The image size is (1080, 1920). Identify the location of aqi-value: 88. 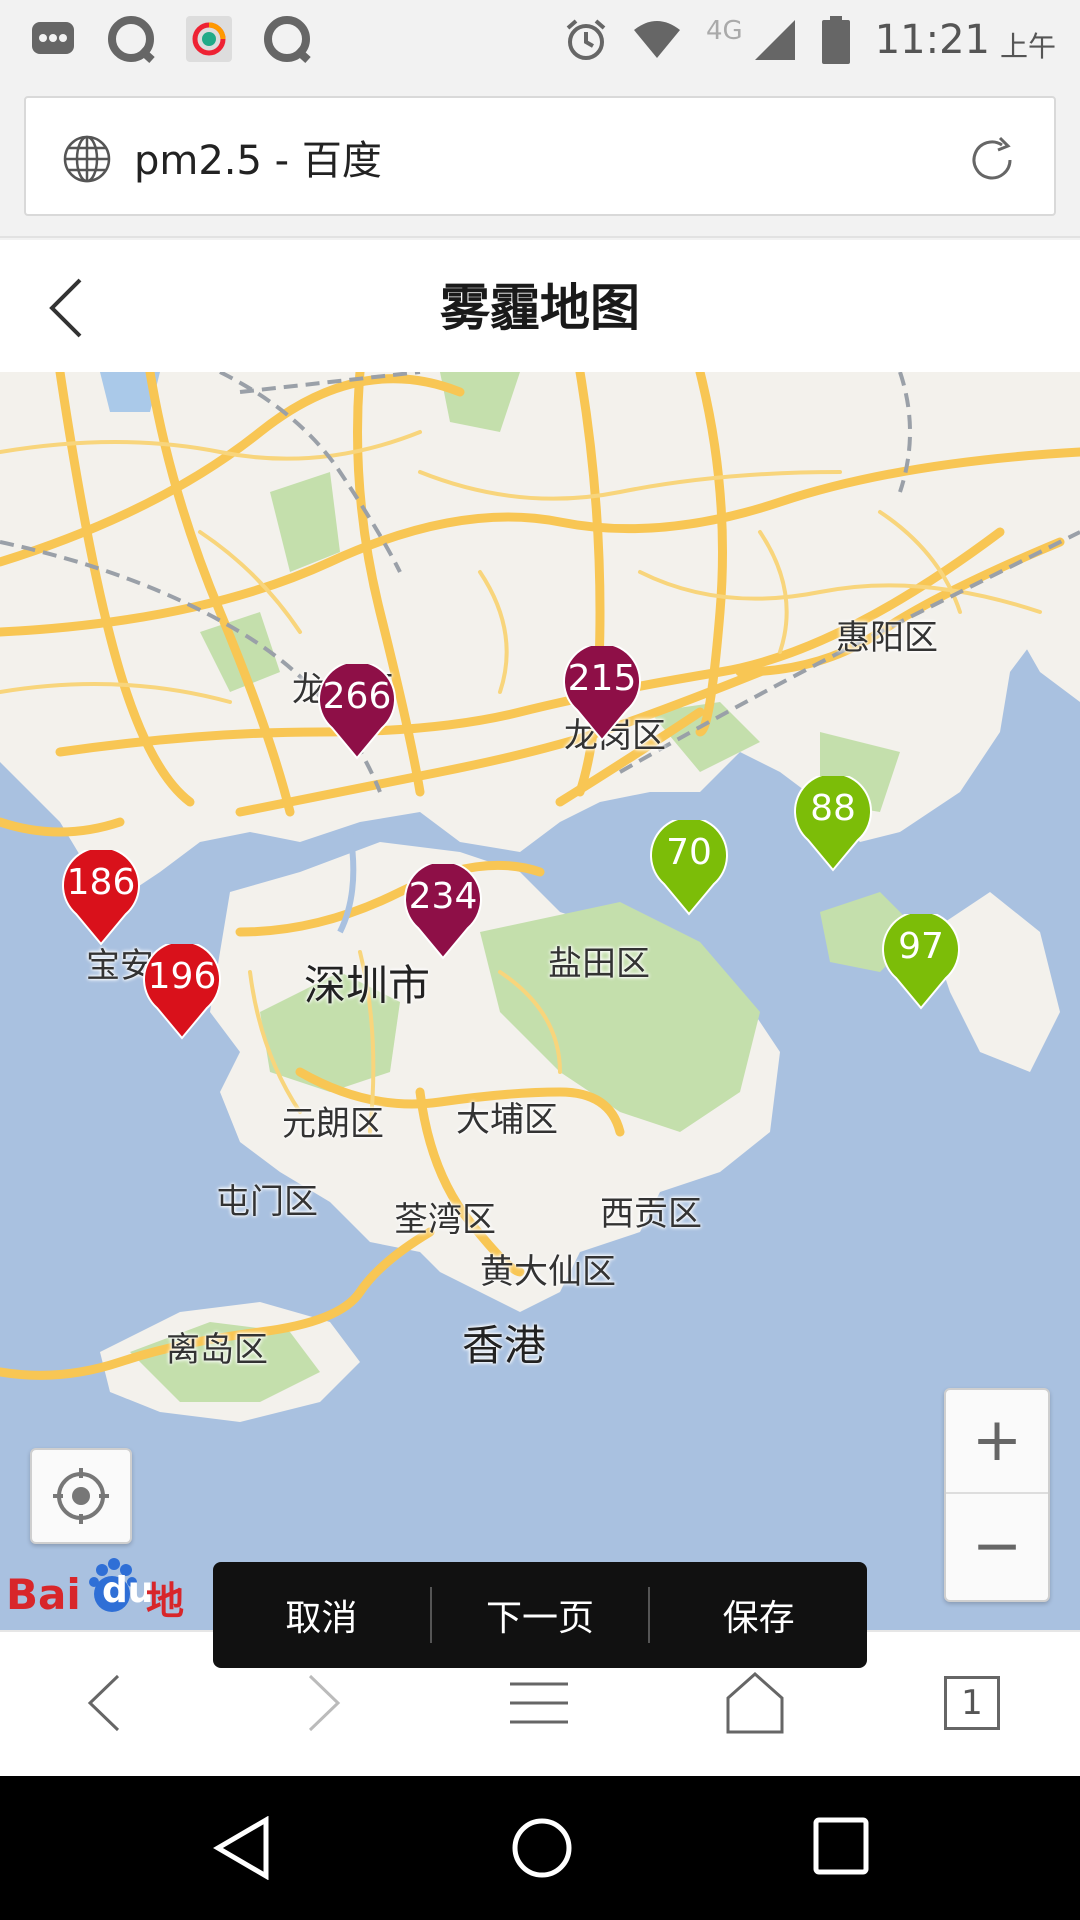
(833, 808).